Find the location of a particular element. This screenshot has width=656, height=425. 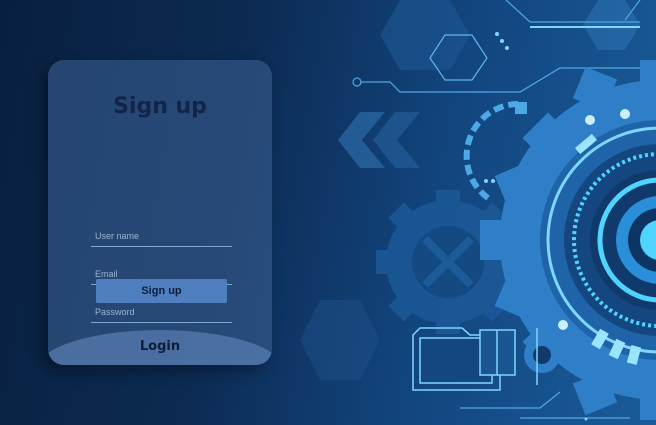

folder-icon is located at coordinates (464, 359).